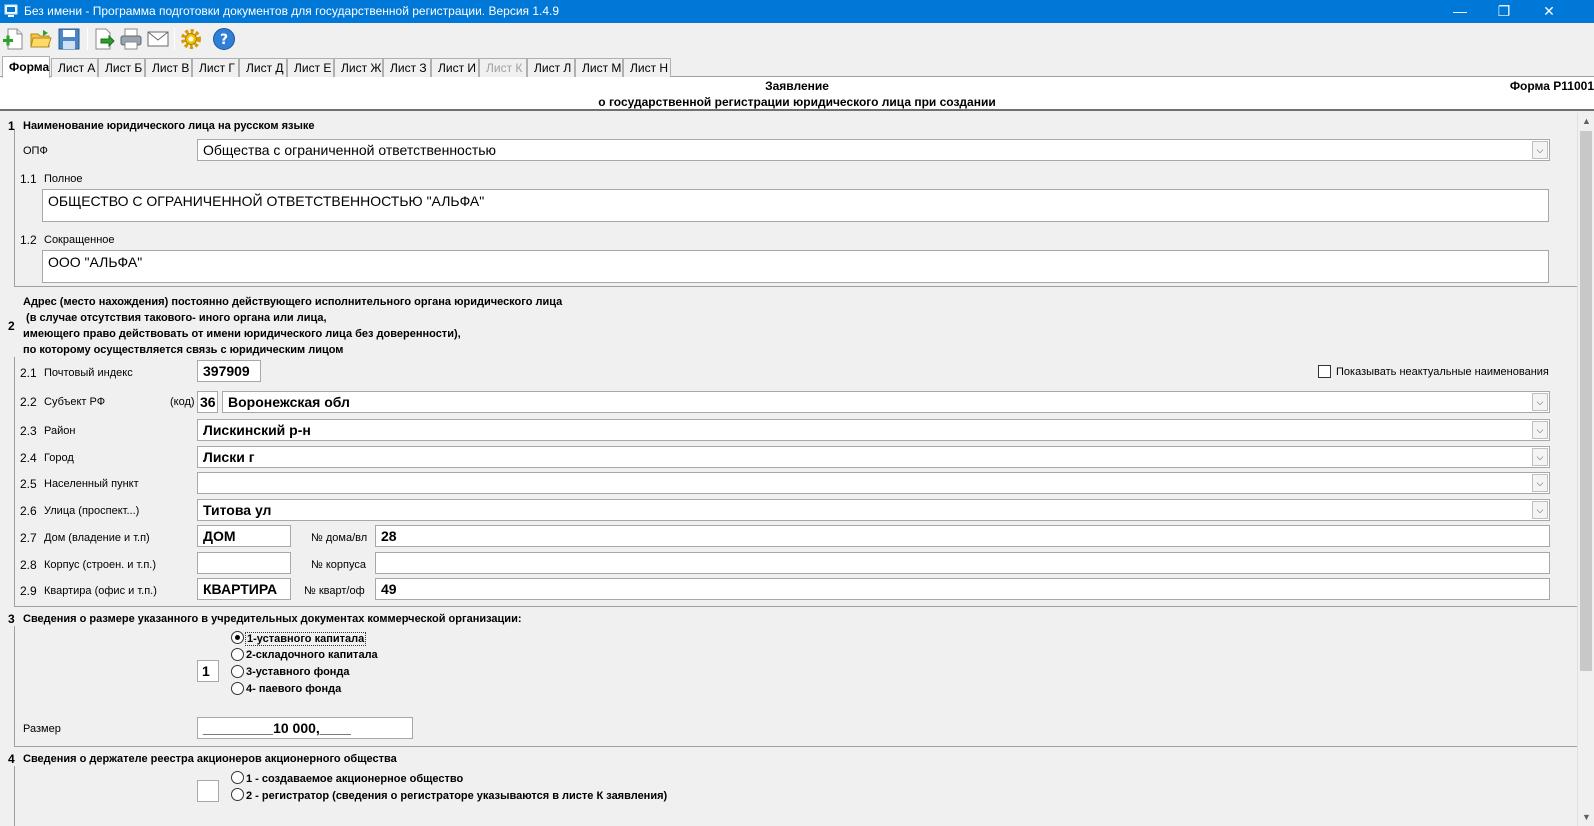  What do you see at coordinates (289, 402) in the screenshot?
I see `subject-value: Воронежская обл` at bounding box center [289, 402].